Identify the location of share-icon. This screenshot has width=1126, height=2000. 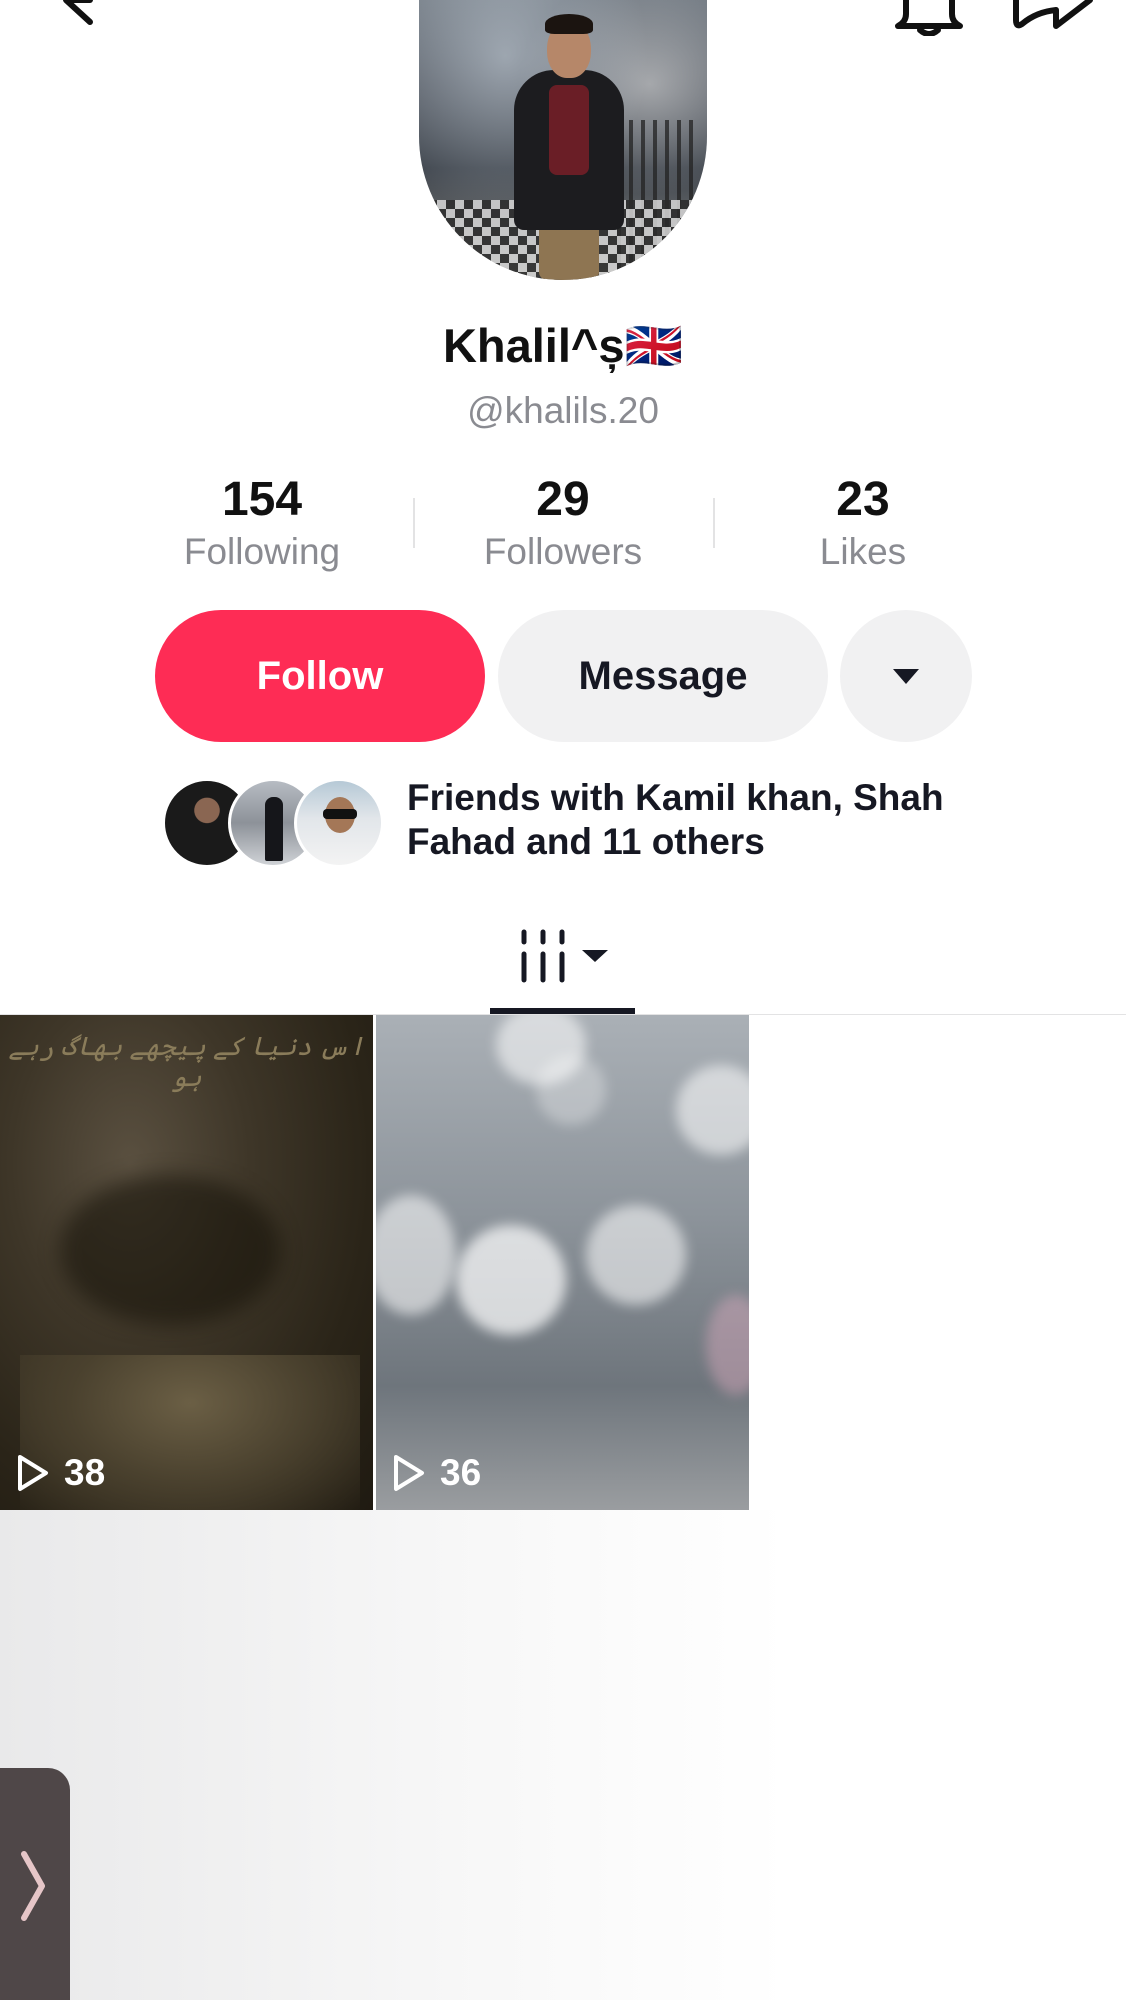
(1051, 18).